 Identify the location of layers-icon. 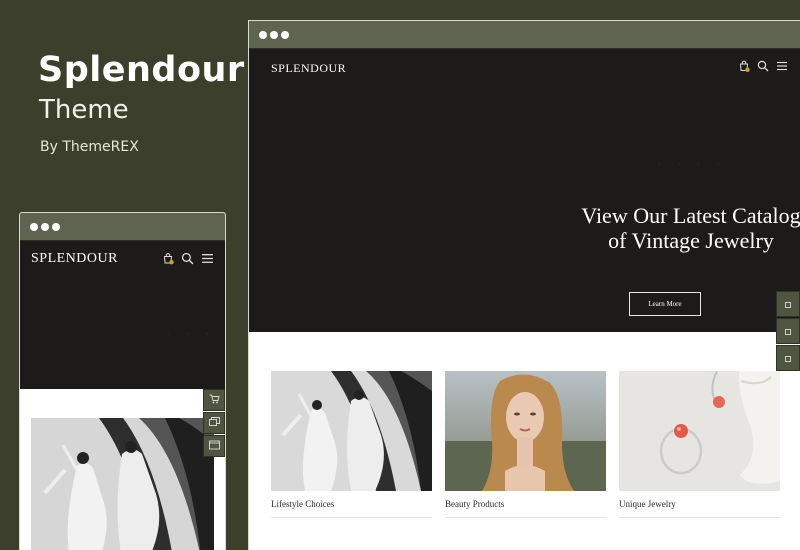
(214, 423).